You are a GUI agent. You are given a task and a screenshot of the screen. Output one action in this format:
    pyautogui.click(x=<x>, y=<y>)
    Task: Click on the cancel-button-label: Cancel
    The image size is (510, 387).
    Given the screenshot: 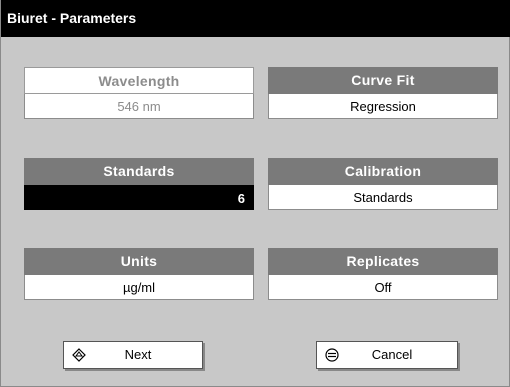 What is the action you would take?
    pyautogui.click(x=392, y=354)
    